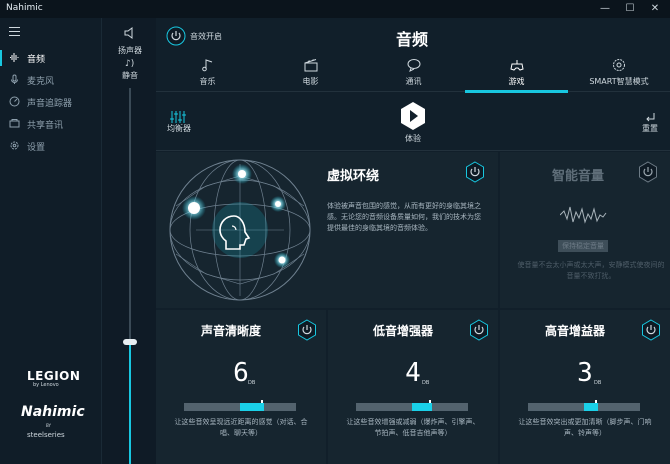  Describe the element at coordinates (176, 36) in the screenshot. I see `effects-power-icon` at that location.